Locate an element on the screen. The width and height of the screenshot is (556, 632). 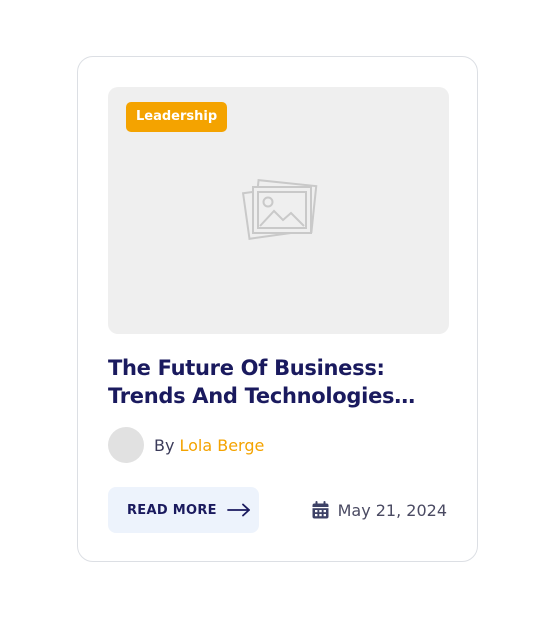
read-more-button: READ MORE is located at coordinates (183, 510).